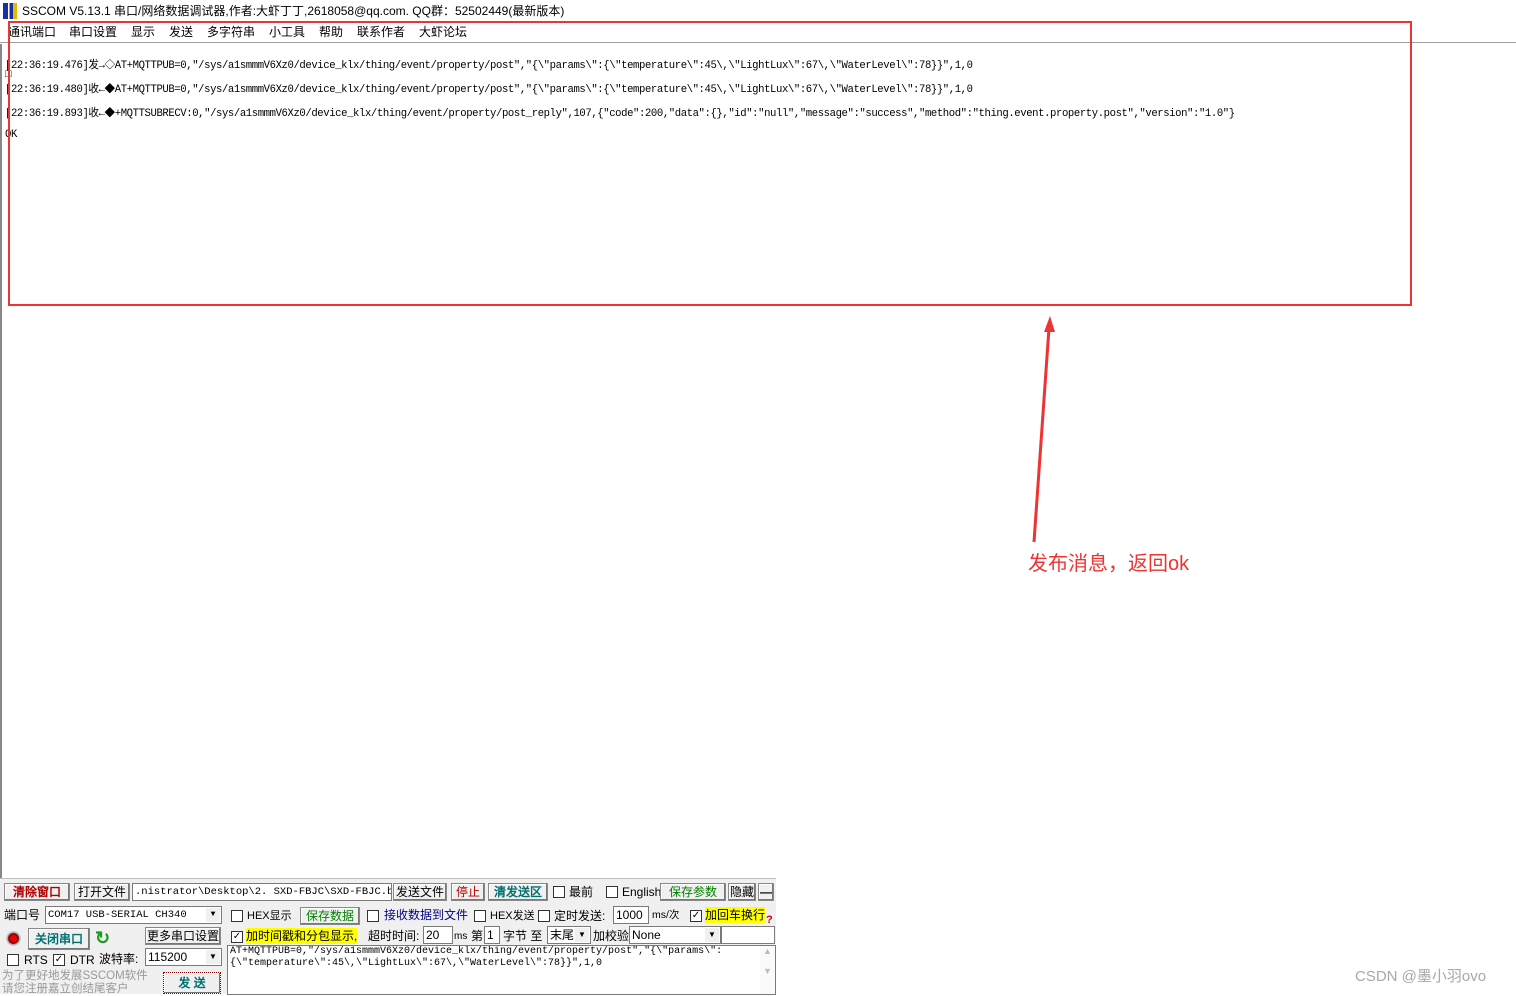  What do you see at coordinates (183, 936) in the screenshot?
I see `more-serial-settings-button: 更多串口设置` at bounding box center [183, 936].